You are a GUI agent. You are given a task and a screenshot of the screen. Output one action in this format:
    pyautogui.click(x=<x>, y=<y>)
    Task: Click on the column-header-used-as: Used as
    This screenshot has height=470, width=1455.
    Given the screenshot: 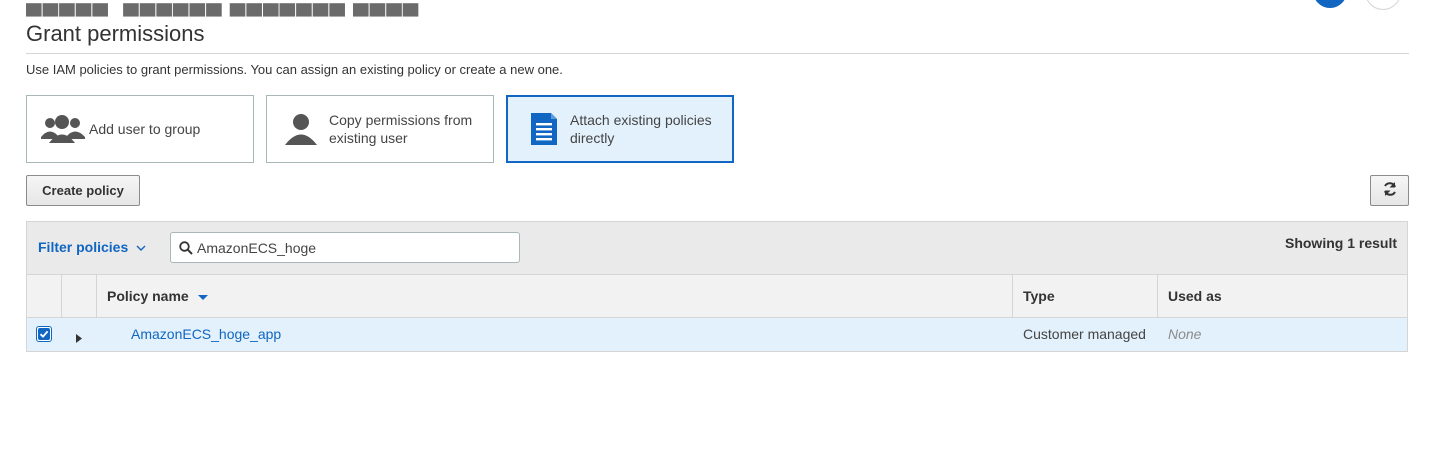 What is the action you would take?
    pyautogui.click(x=1195, y=296)
    